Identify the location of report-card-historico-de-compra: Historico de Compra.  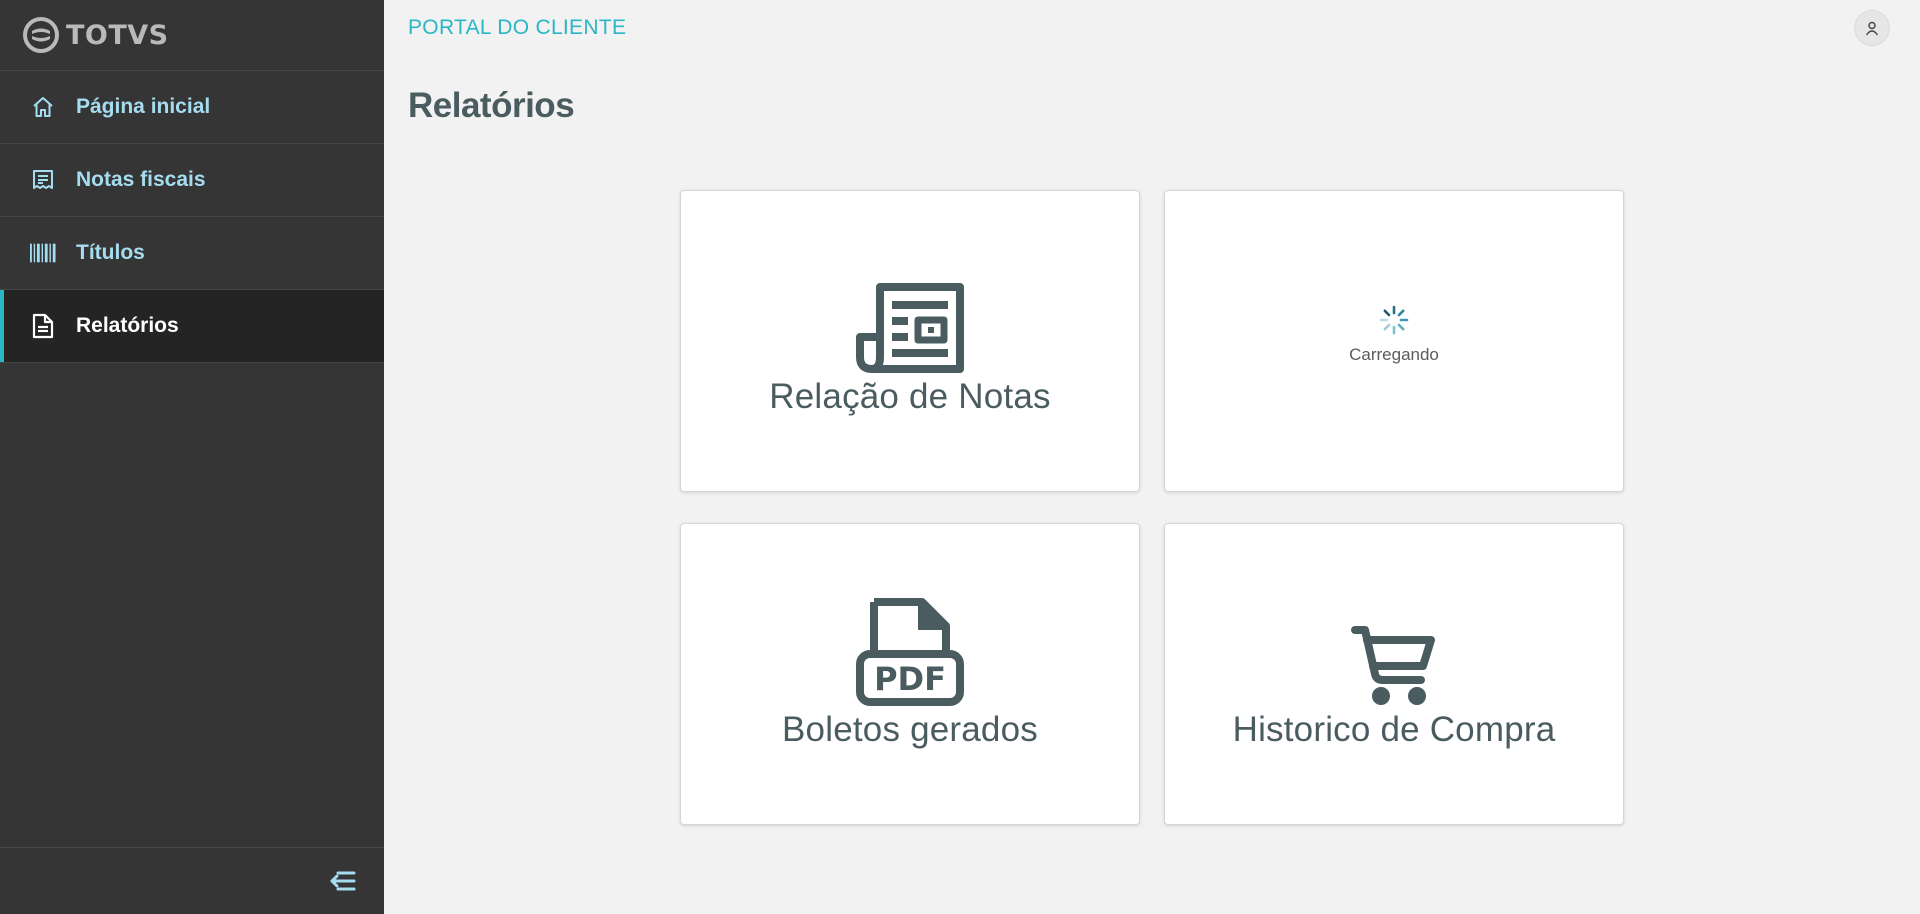
(1394, 674).